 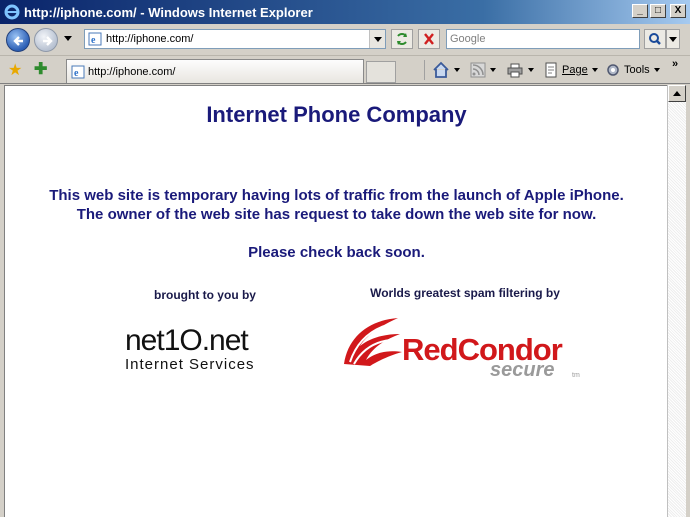 I want to click on toolbar-separator, so click(x=424, y=70).